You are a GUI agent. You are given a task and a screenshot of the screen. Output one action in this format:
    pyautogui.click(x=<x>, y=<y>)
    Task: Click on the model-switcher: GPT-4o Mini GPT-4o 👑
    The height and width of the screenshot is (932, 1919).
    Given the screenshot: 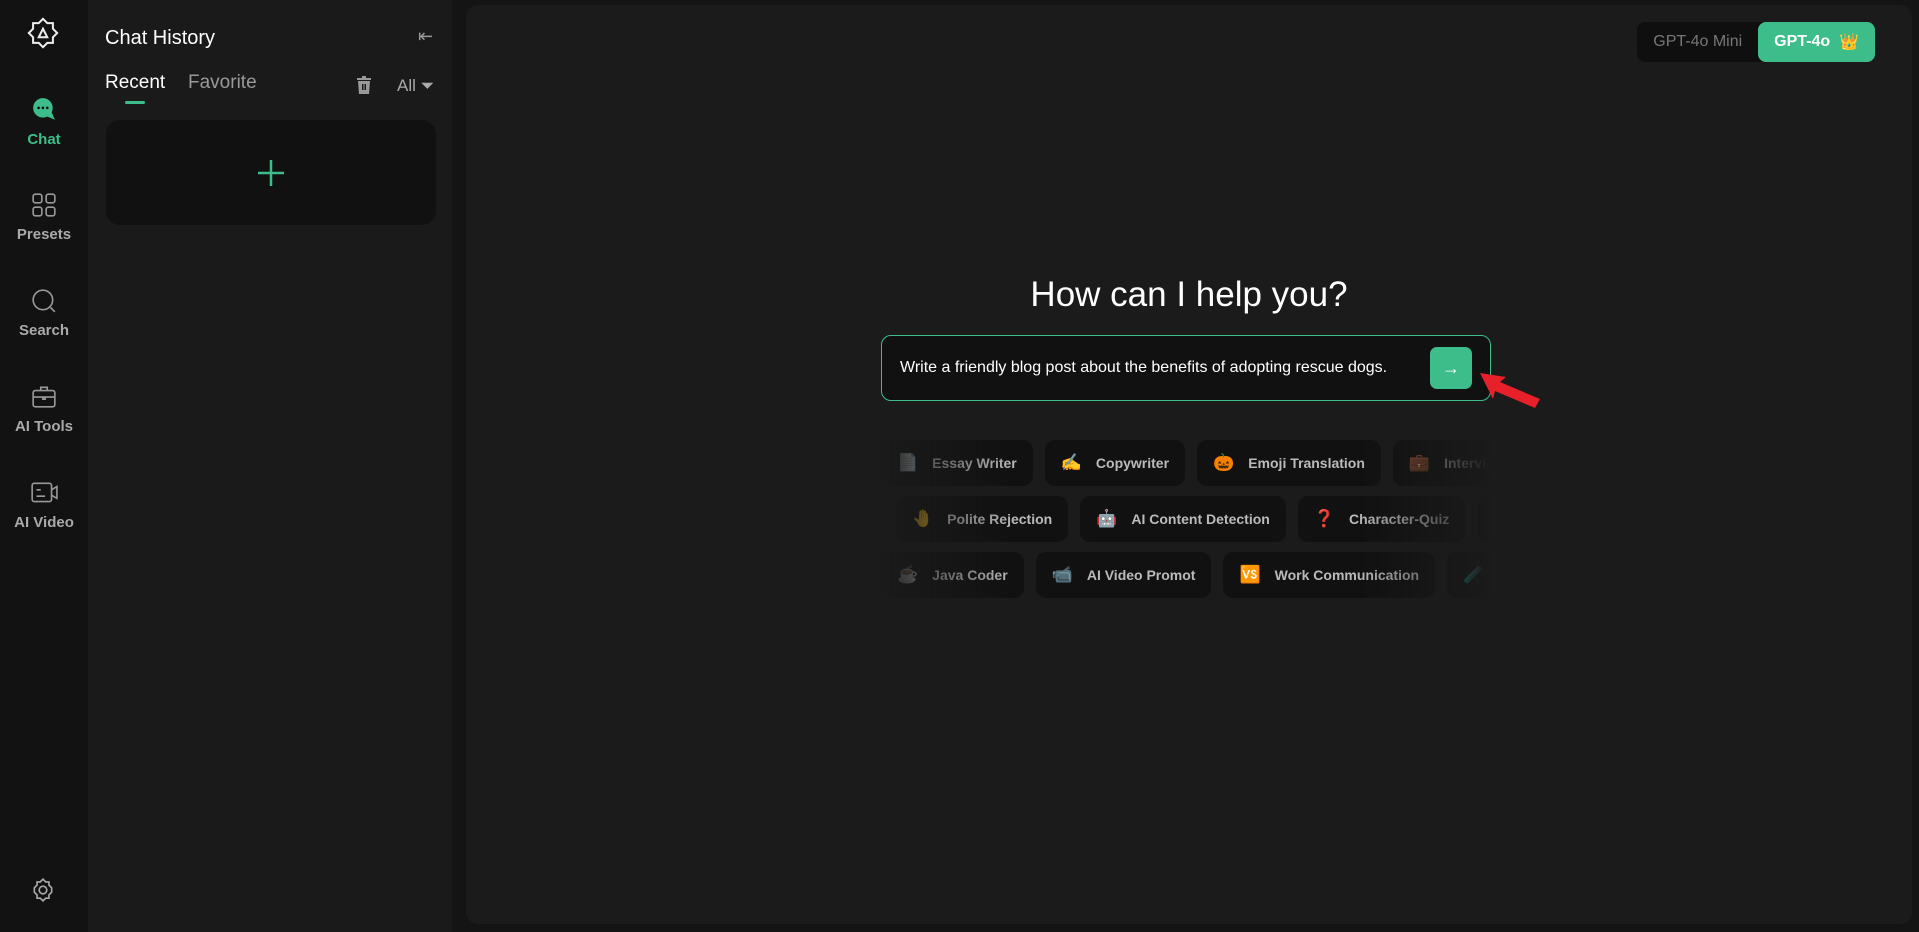 What is the action you would take?
    pyautogui.click(x=1756, y=42)
    